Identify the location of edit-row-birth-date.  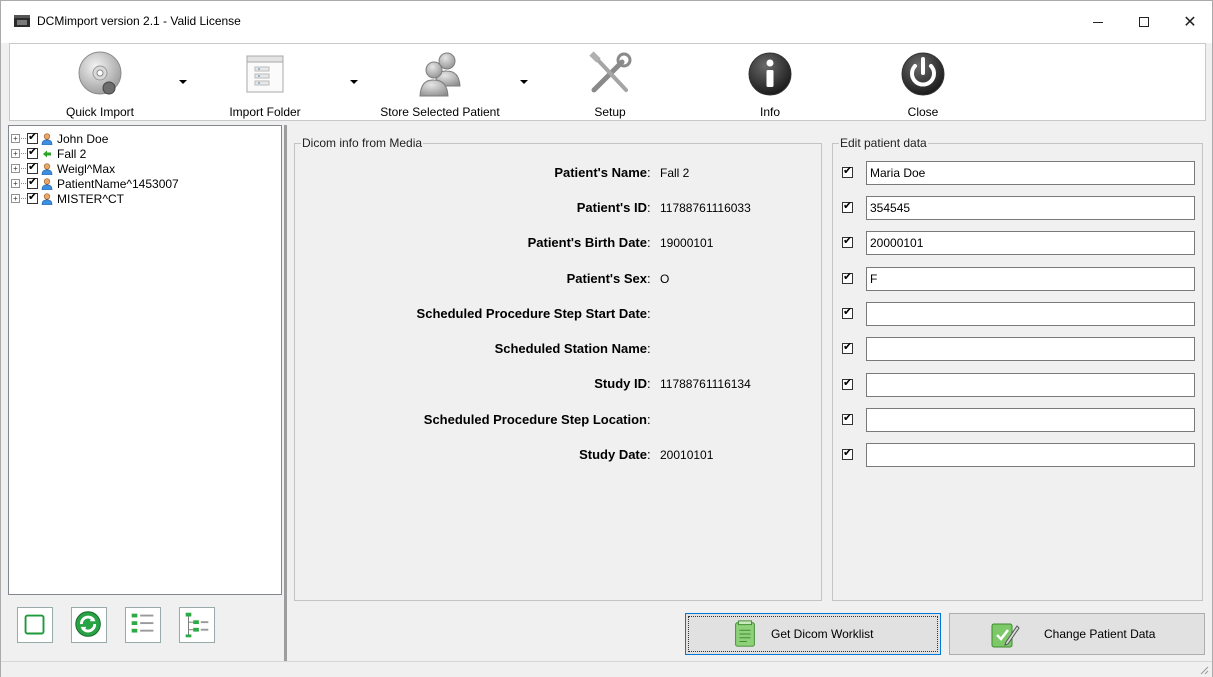
(1018, 243).